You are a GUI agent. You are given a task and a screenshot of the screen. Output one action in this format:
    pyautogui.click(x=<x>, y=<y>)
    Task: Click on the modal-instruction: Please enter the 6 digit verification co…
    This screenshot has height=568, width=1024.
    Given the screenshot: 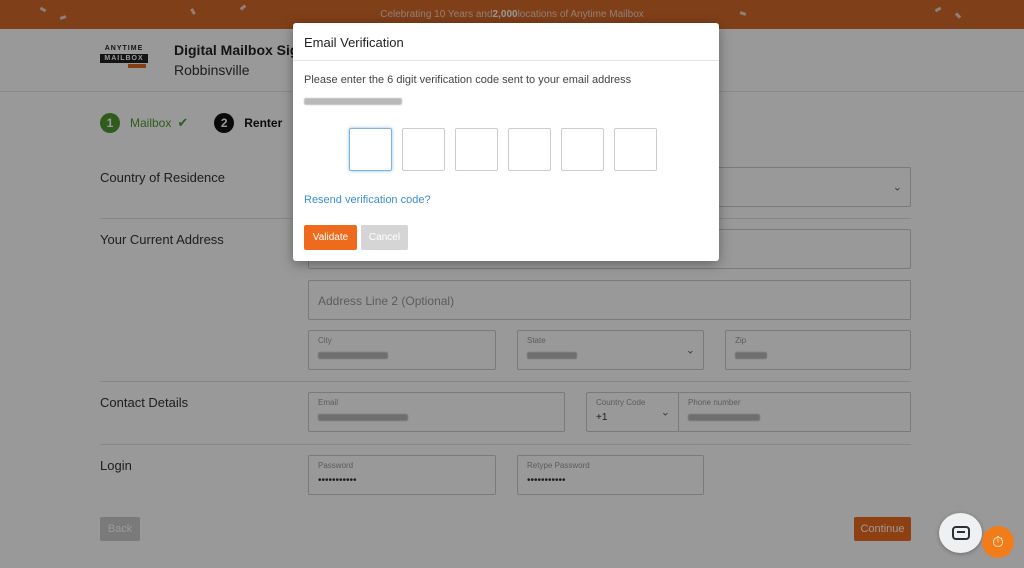 What is the action you would take?
    pyautogui.click(x=468, y=80)
    